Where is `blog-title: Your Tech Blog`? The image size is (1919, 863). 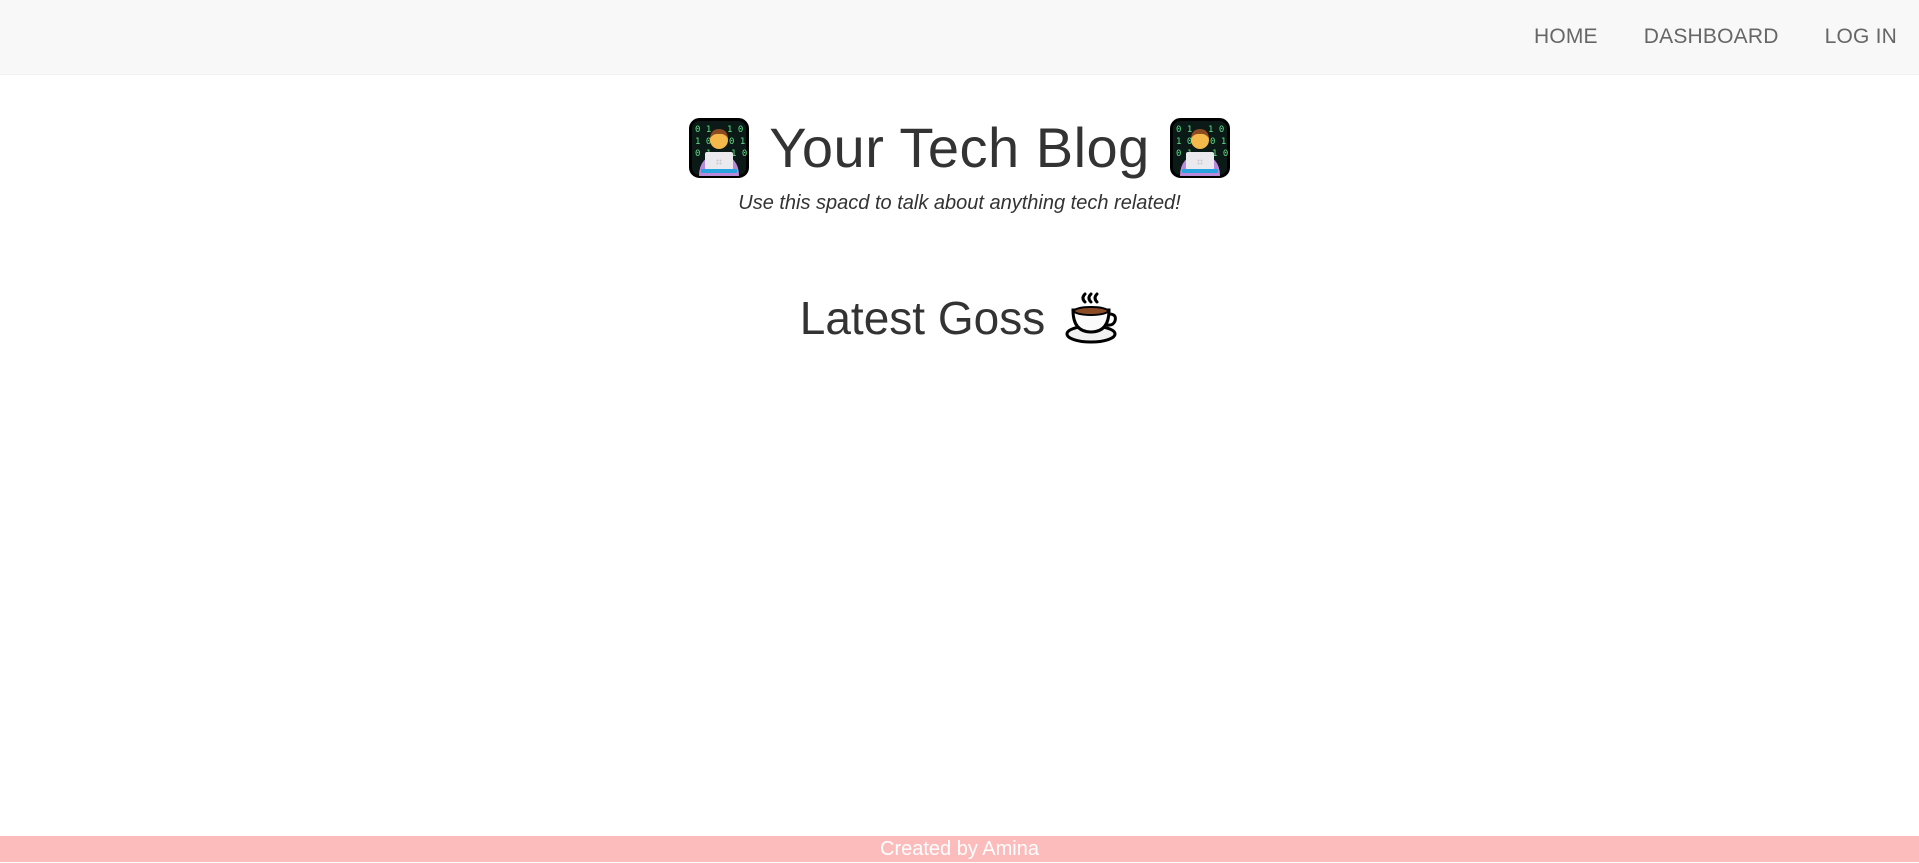 blog-title: Your Tech Blog is located at coordinates (959, 147).